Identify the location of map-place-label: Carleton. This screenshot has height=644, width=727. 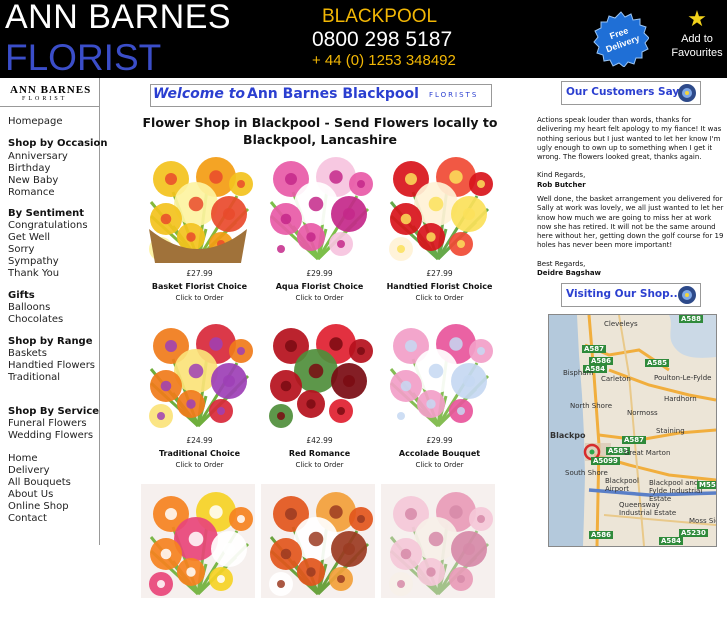
(616, 379).